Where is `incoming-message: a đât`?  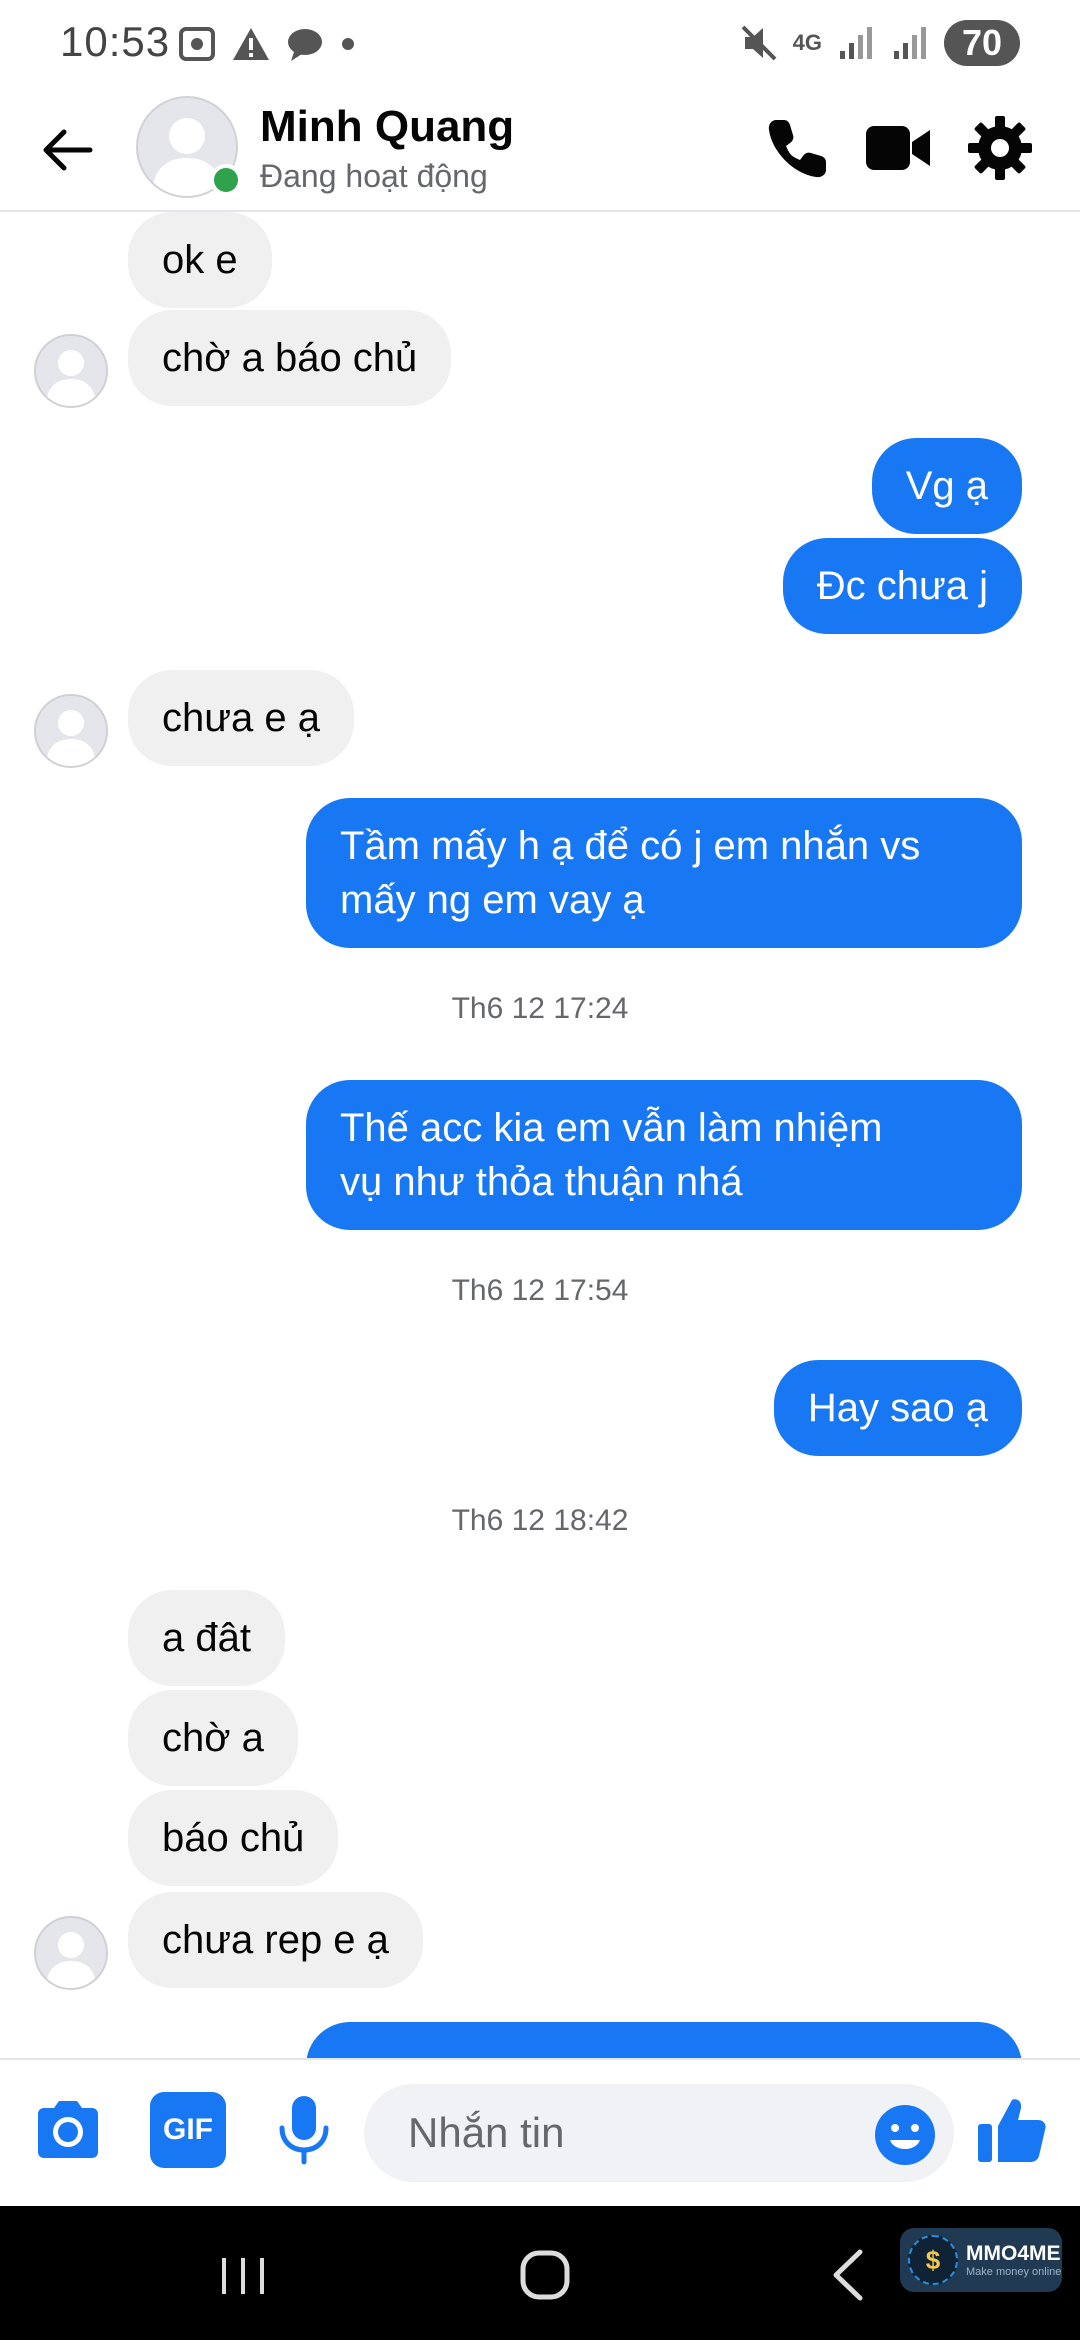
incoming-message: a đât is located at coordinates (206, 1638).